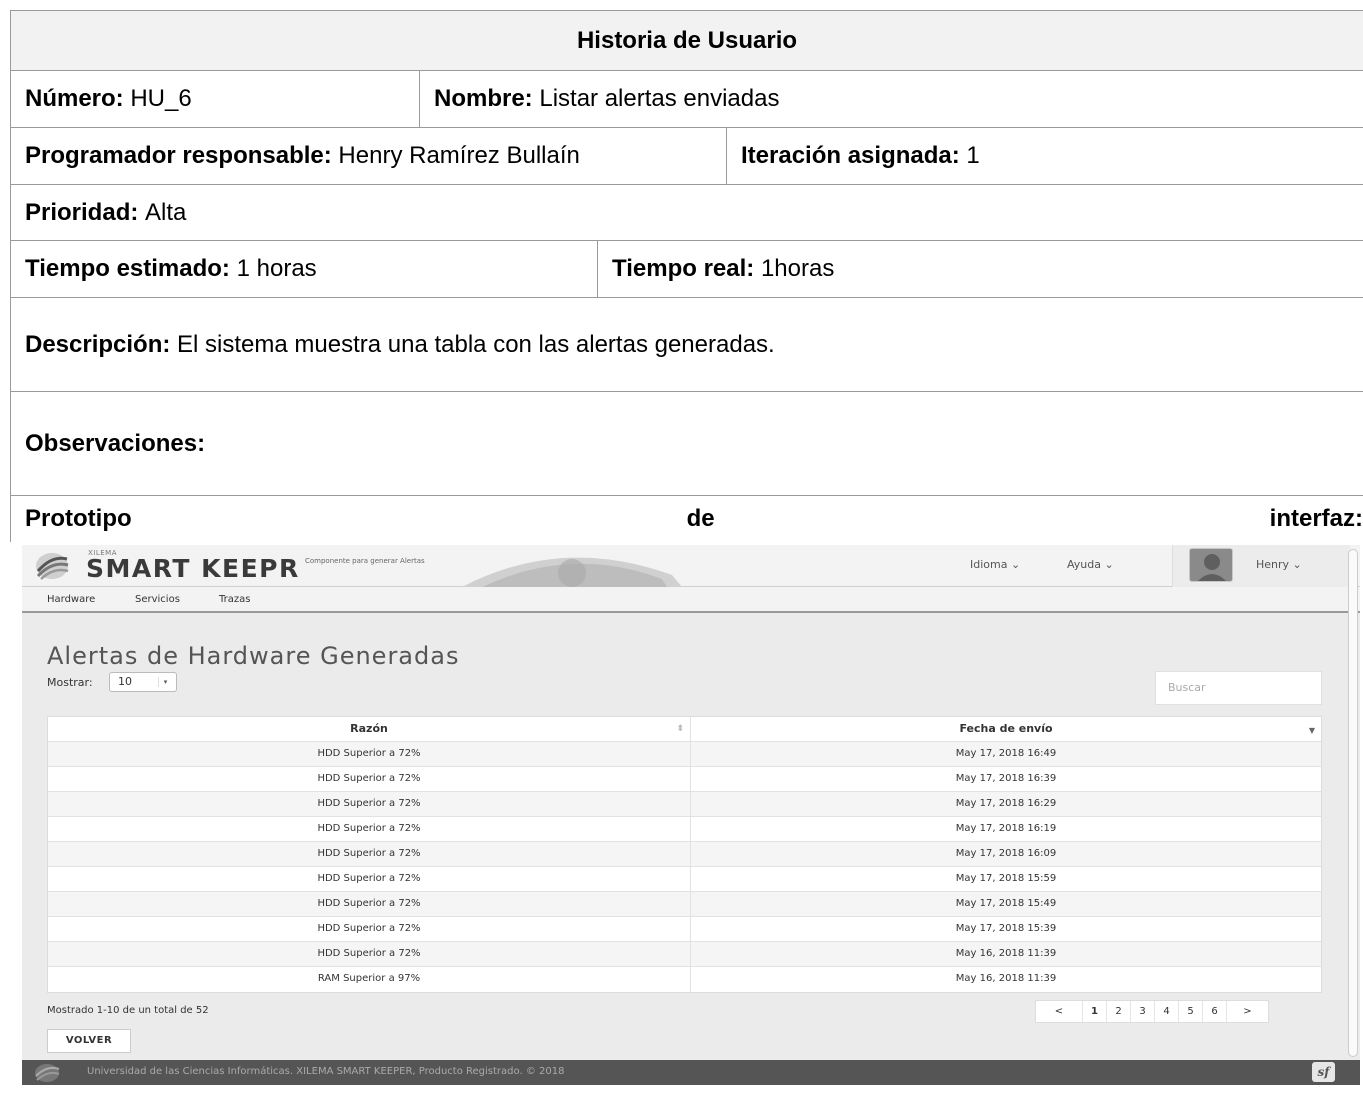 The image size is (1363, 1097). Describe the element at coordinates (1247, 1011) in the screenshot. I see `pager-next-button: >` at that location.